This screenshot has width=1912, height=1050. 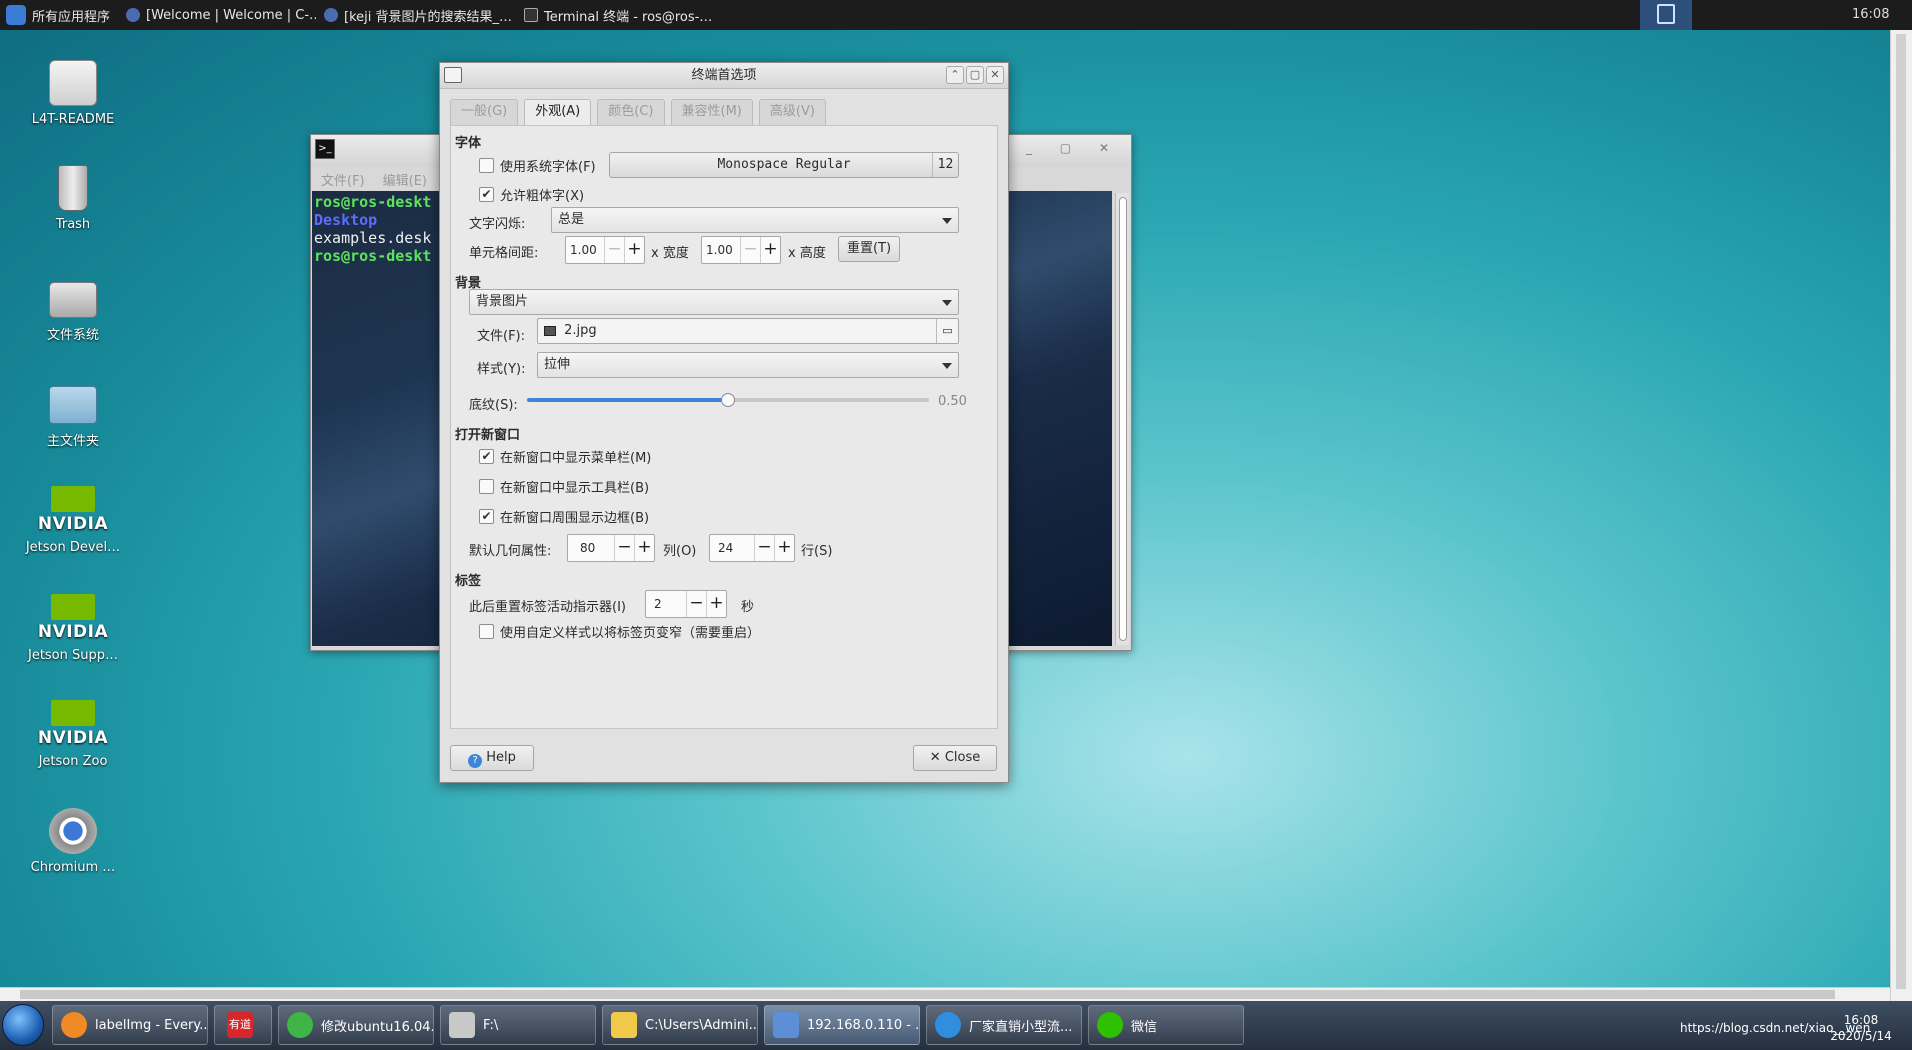 I want to click on nvidia-wordmark: NVIDIA, so click(x=73, y=738).